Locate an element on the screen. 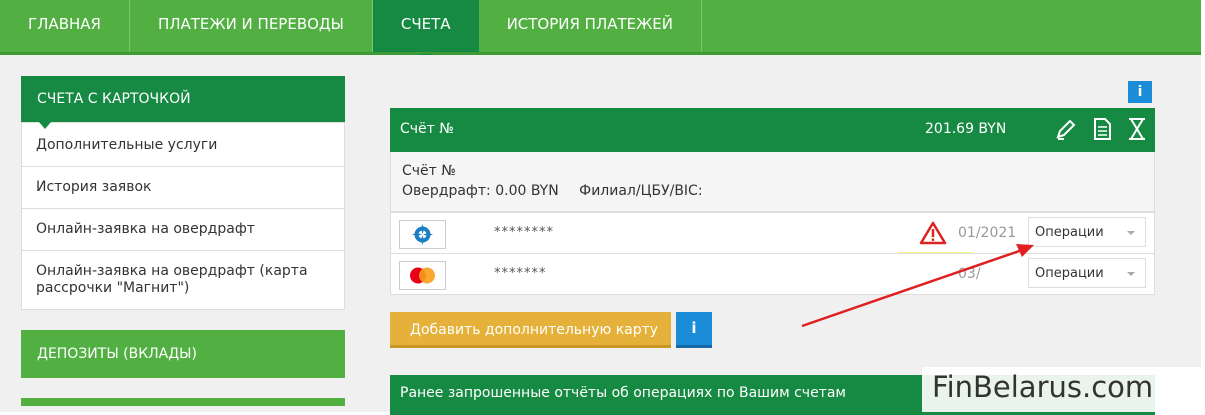  tab-payment-history: ИСТОРИЯ ПЛАТЕЖЕЙ is located at coordinates (590, 26).